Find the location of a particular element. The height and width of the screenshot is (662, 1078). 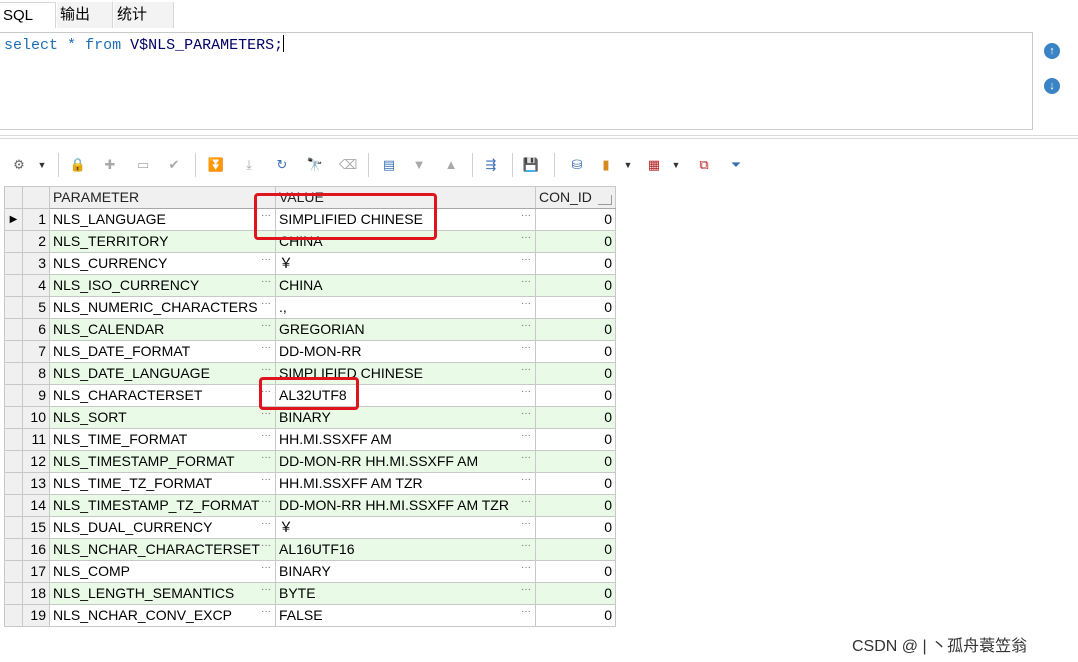

fetch-last-icon: ⤓ is located at coordinates (249, 165).